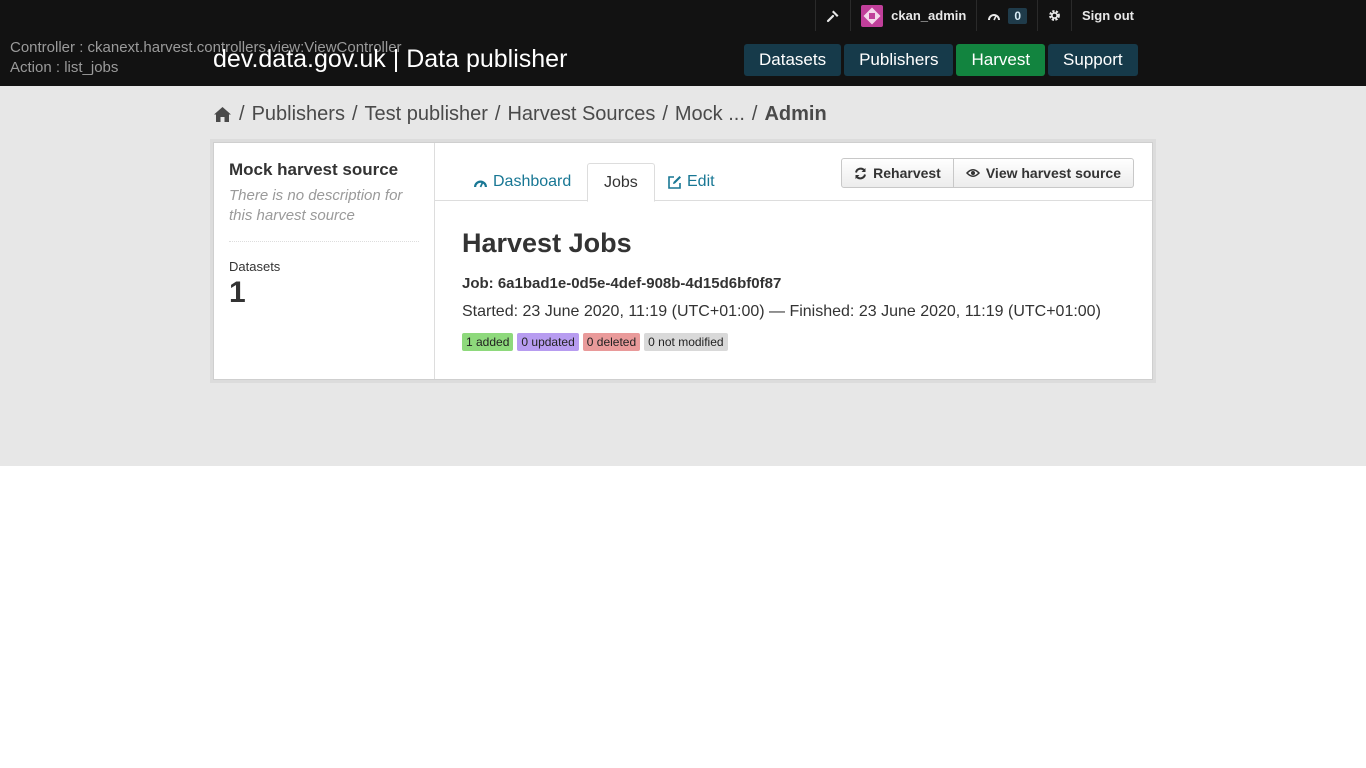 The width and height of the screenshot is (1366, 768). Describe the element at coordinates (872, 15) in the screenshot. I see `avatar` at that location.